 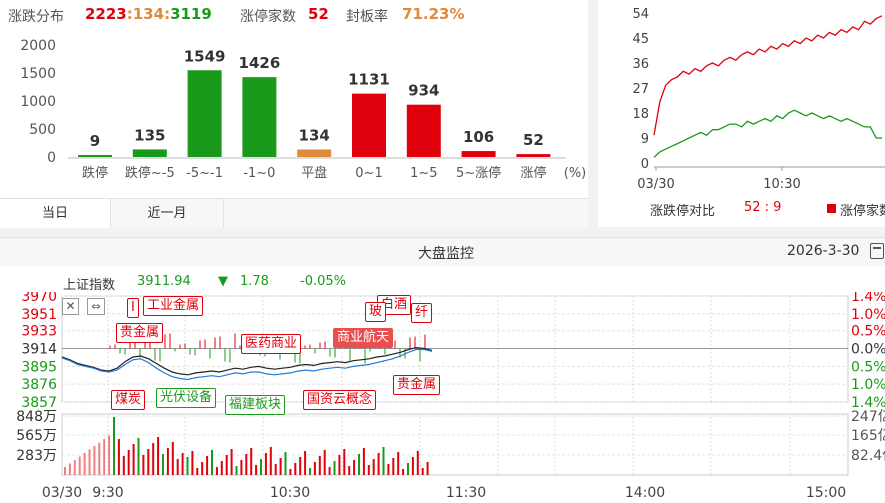 I want to click on up-count: 2223, so click(x=106, y=14).